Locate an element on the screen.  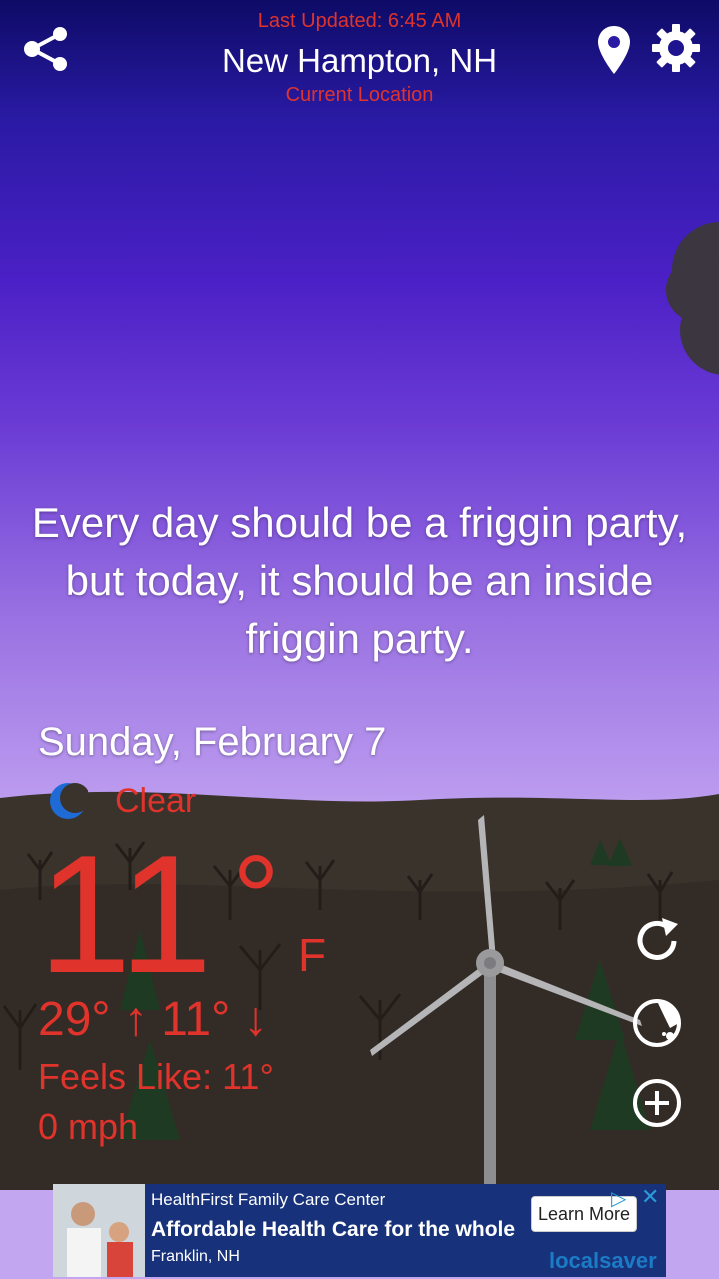
degree-symbol: ° is located at coordinates (256, 898).